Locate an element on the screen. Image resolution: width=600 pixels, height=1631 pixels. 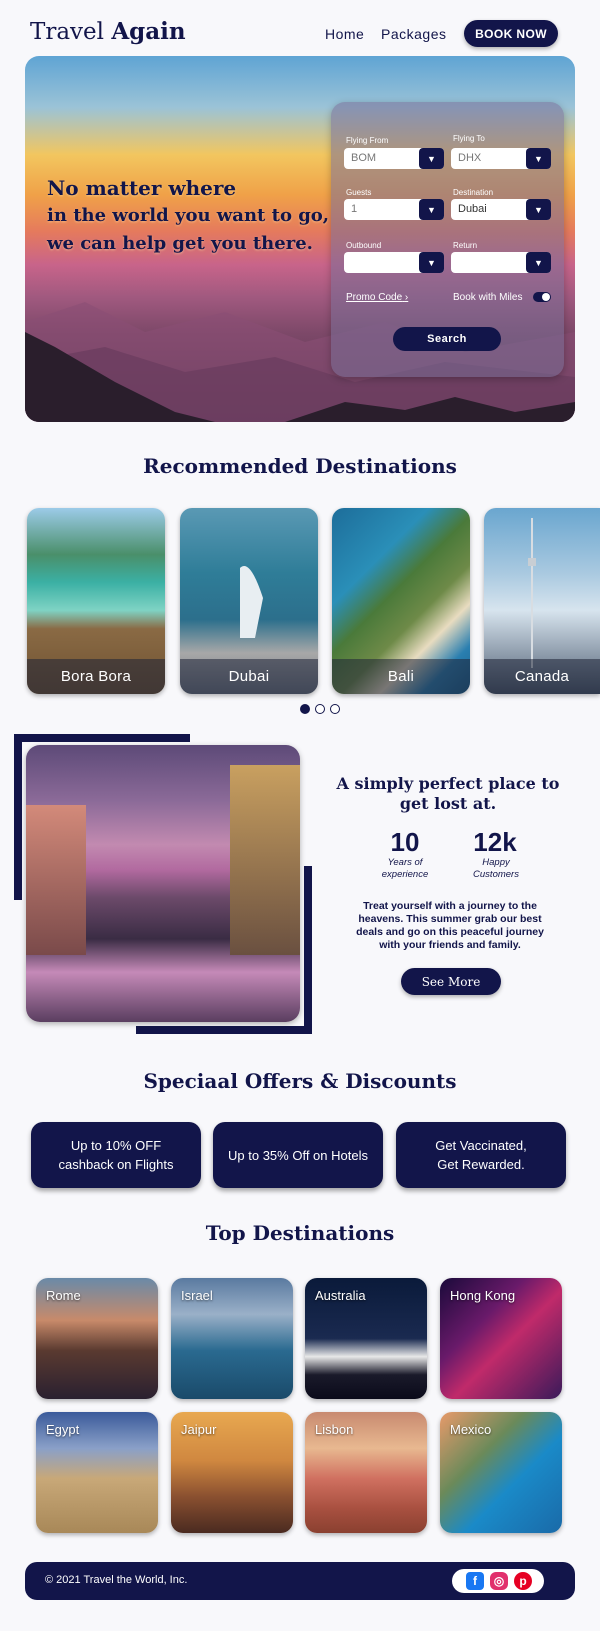
instagram-icon: ◎ is located at coordinates (499, 1581).